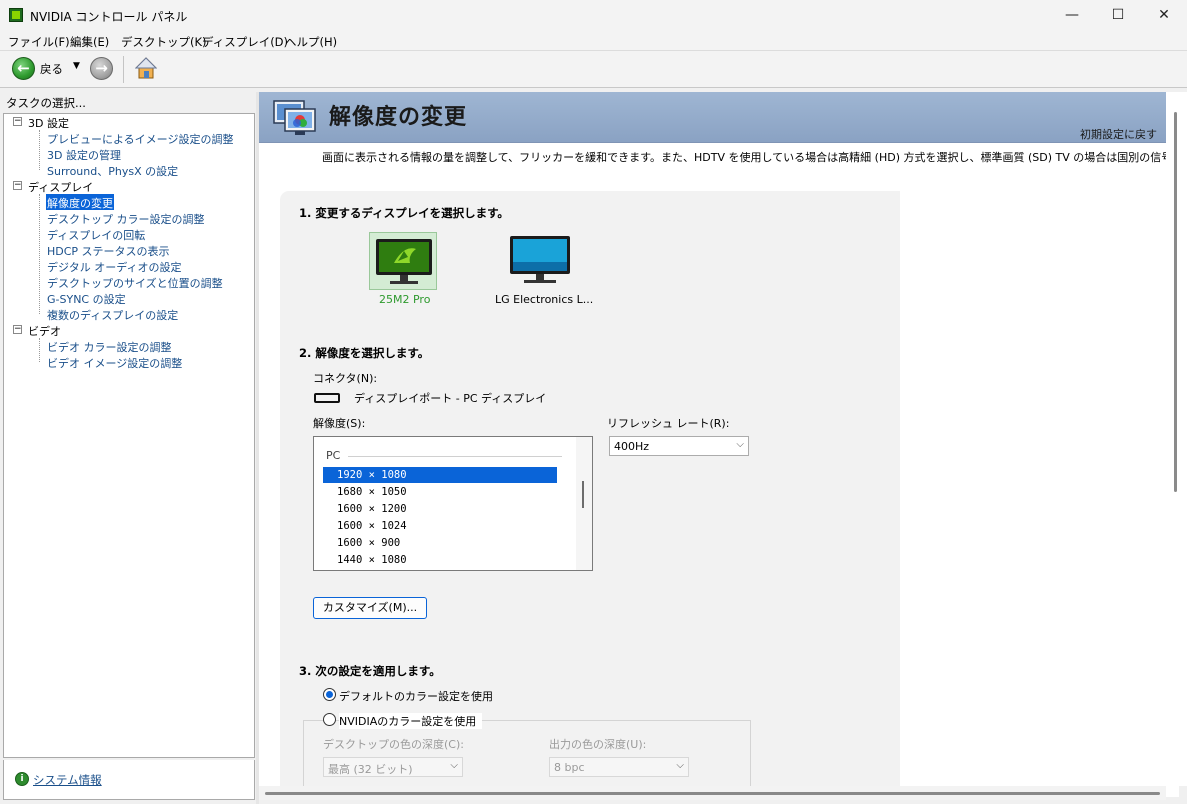 The height and width of the screenshot is (804, 1187). Describe the element at coordinates (109, 346) in the screenshot. I see `tree-item-video-color: ビデオ カラー設定の調整` at that location.